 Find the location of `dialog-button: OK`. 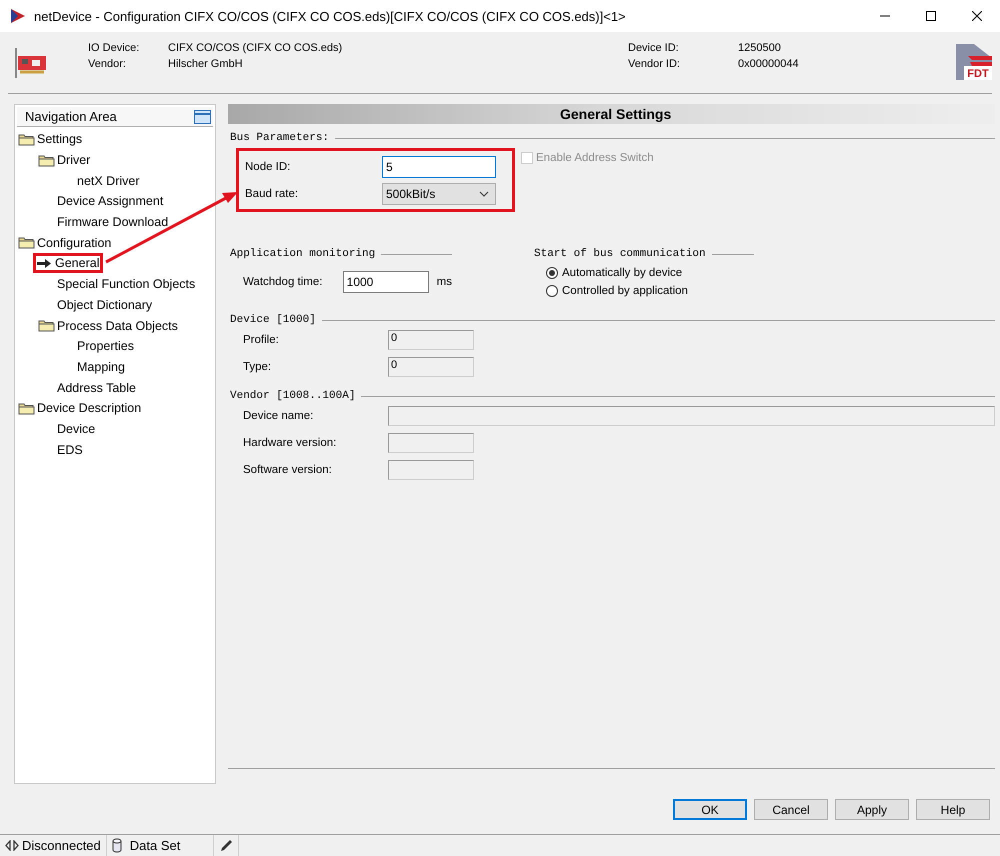

dialog-button: OK is located at coordinates (710, 809).